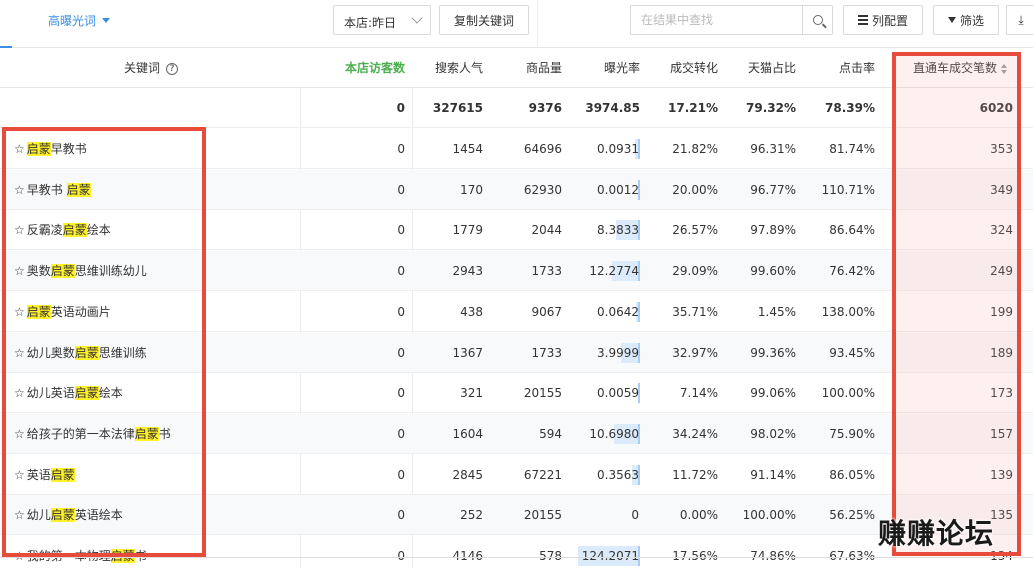  Describe the element at coordinates (889, 20) in the screenshot. I see `columns-config-label: 列配置` at that location.